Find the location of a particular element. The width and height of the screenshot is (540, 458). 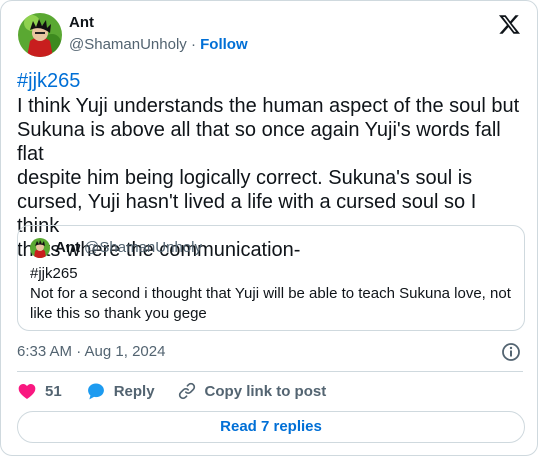

quoted-author: Ant @ShamanUnholy is located at coordinates (128, 247).